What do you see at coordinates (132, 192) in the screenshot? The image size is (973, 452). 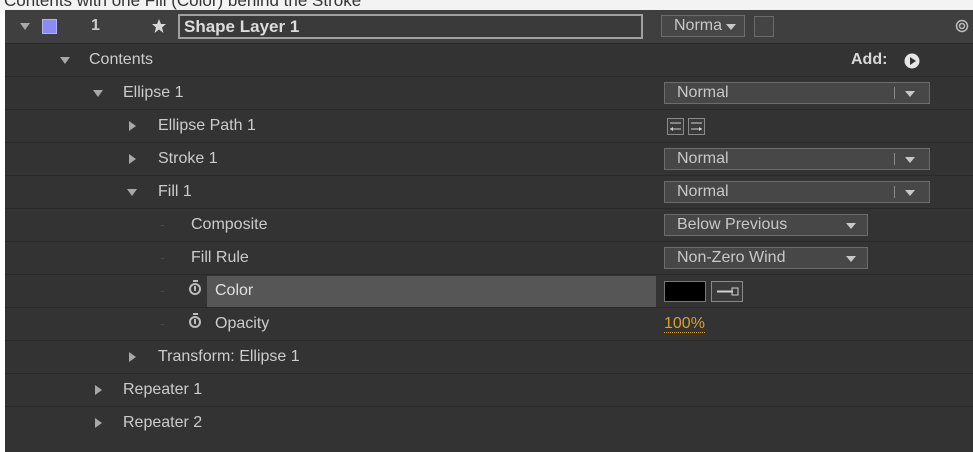 I see `fill-expand-toggle-icon` at bounding box center [132, 192].